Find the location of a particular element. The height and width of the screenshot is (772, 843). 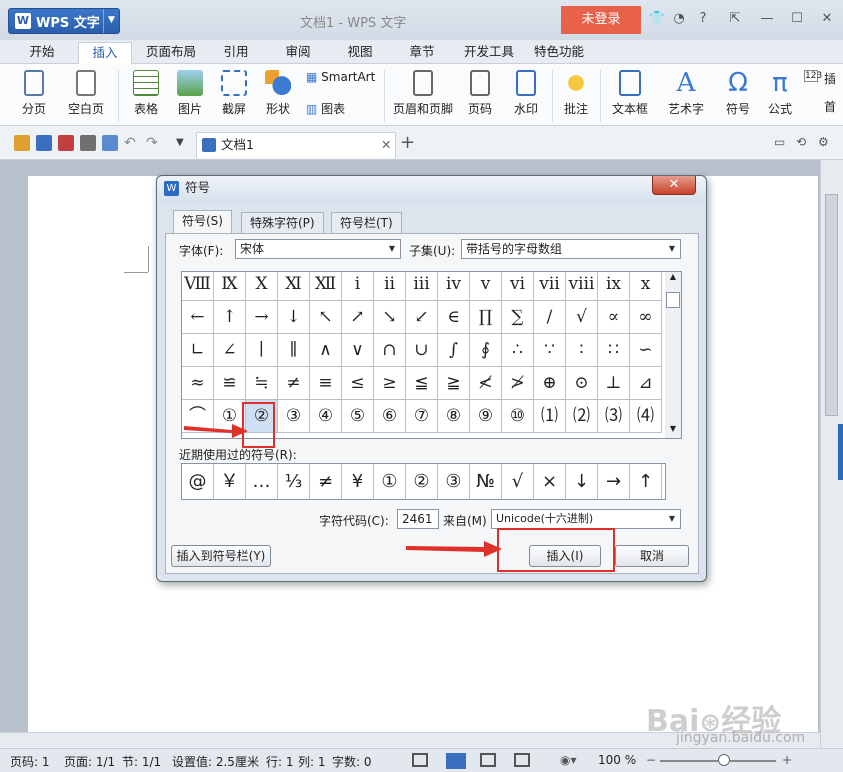

zoom-level: 100 % is located at coordinates (617, 760).